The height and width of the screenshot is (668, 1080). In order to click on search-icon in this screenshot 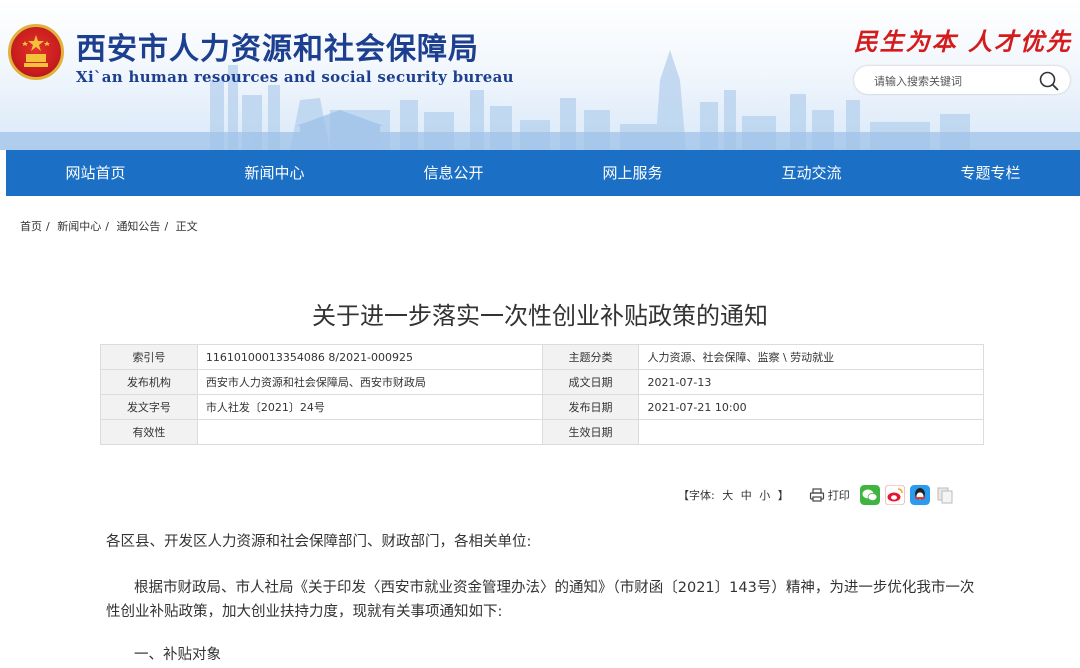, I will do `click(1049, 81)`.